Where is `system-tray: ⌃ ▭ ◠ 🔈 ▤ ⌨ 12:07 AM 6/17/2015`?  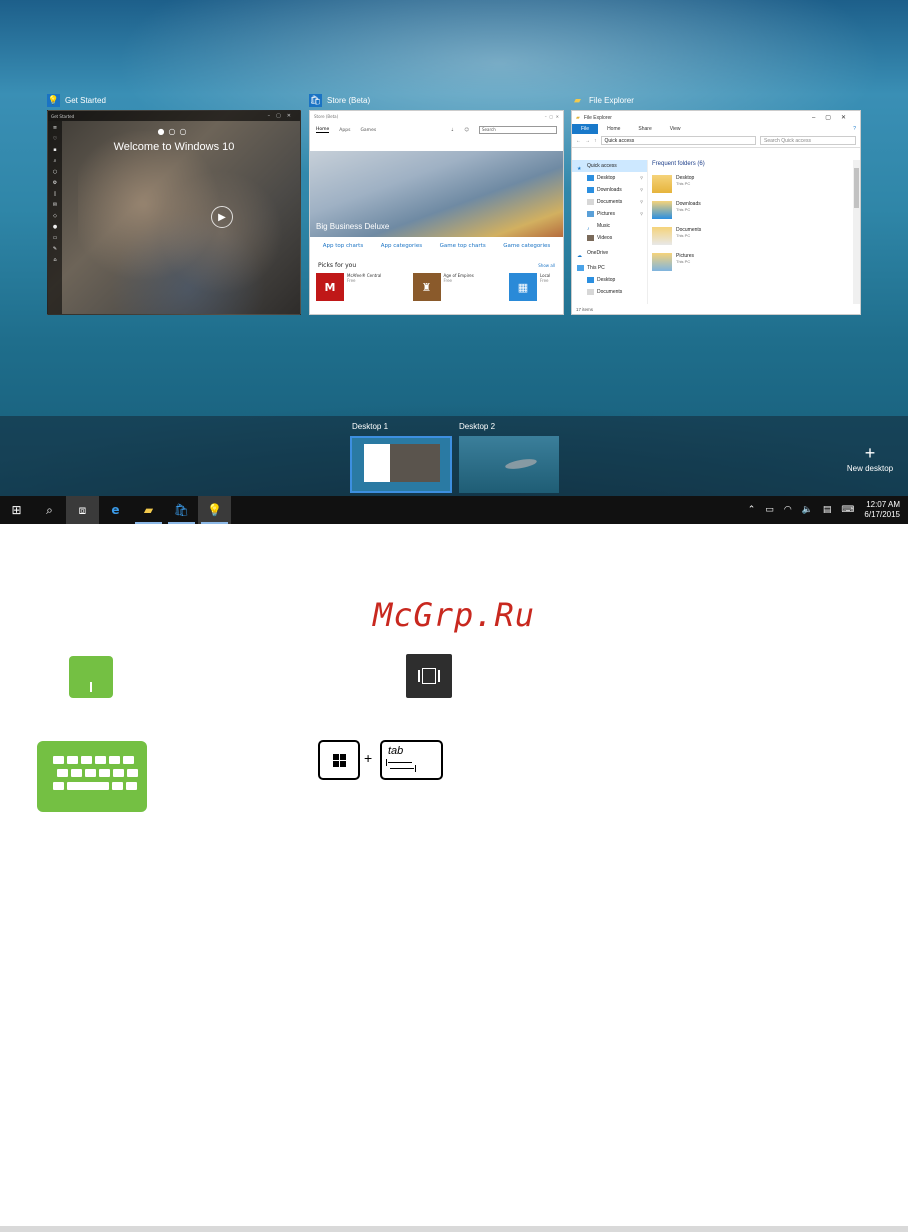
system-tray: ⌃ ▭ ◠ 🔈 ▤ ⌨ 12:07 AM 6/17/2015 is located at coordinates (825, 510).